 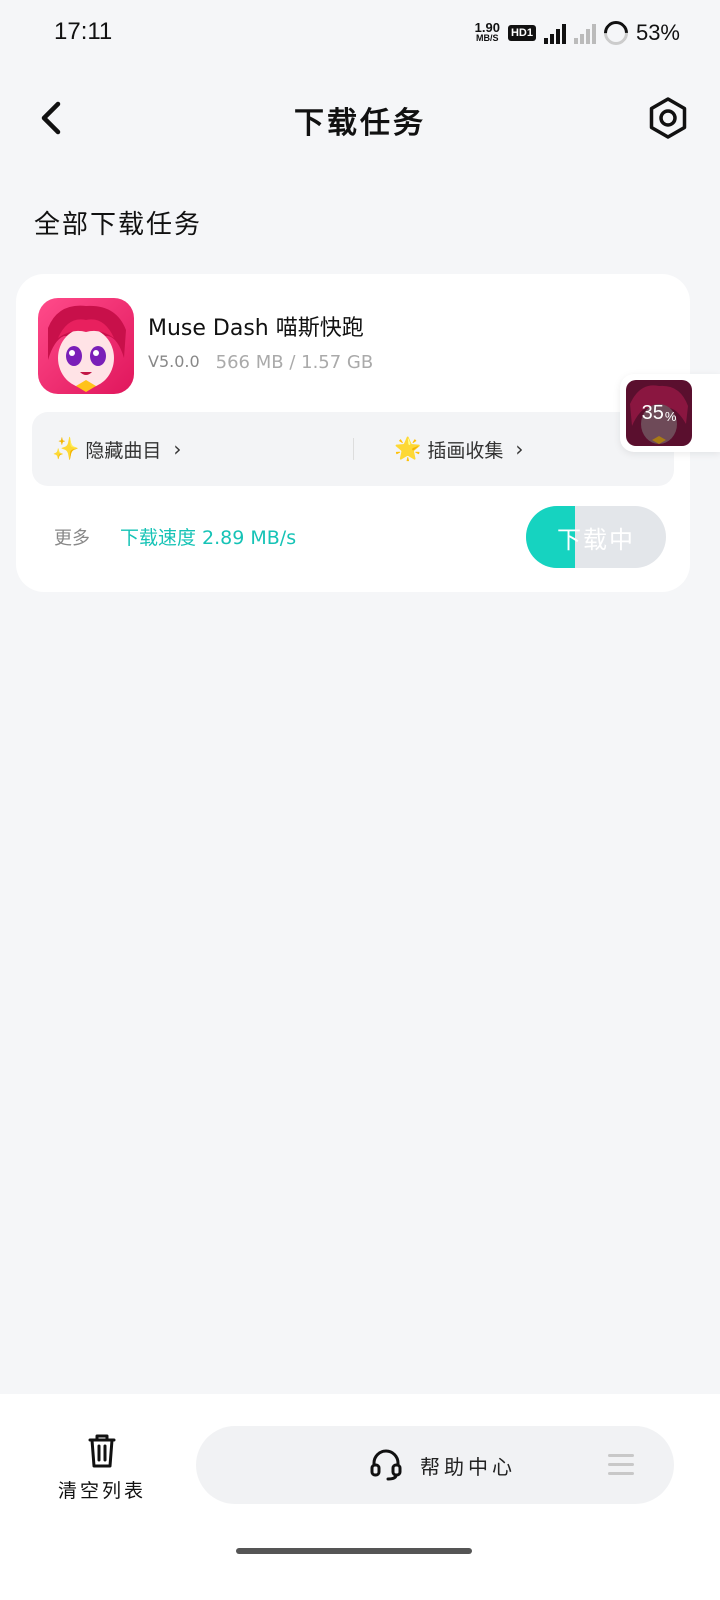 I want to click on signal-secondary-icon, so click(x=584, y=33).